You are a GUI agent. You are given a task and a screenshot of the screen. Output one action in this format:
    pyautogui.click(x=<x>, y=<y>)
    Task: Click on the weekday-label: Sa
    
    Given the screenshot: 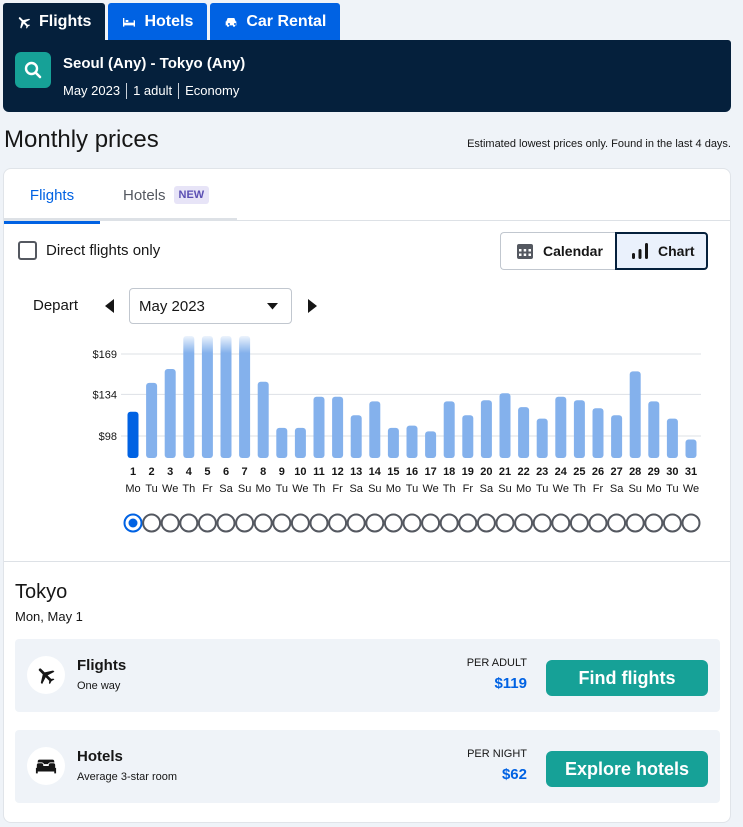 What is the action you would take?
    pyautogui.click(x=617, y=489)
    